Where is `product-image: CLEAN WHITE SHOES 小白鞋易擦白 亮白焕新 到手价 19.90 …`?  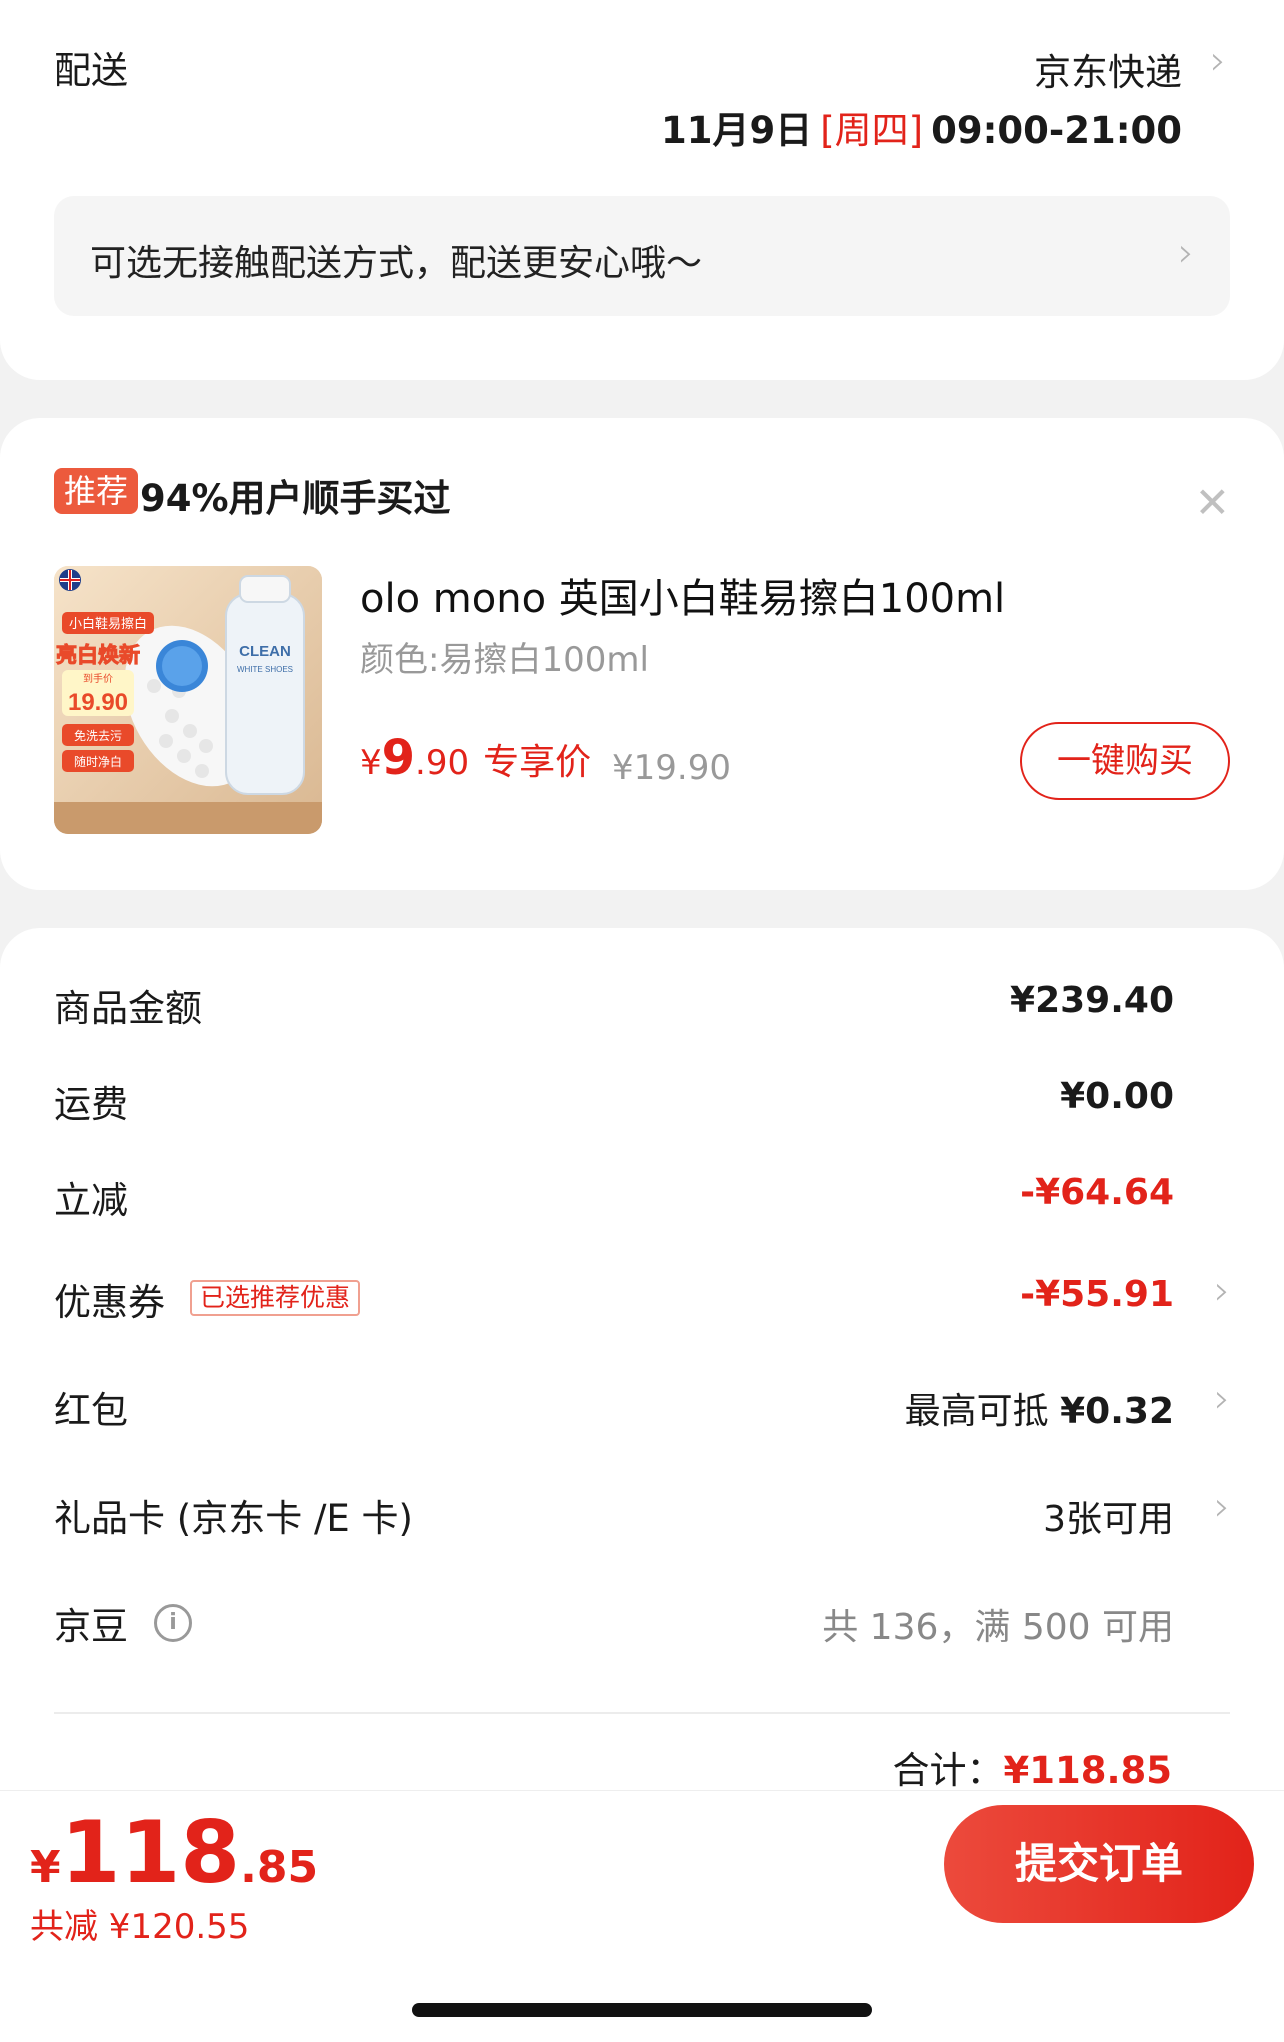
product-image: CLEAN WHITE SHOES 小白鞋易擦白 亮白焕新 到手价 19.90 … is located at coordinates (188, 700).